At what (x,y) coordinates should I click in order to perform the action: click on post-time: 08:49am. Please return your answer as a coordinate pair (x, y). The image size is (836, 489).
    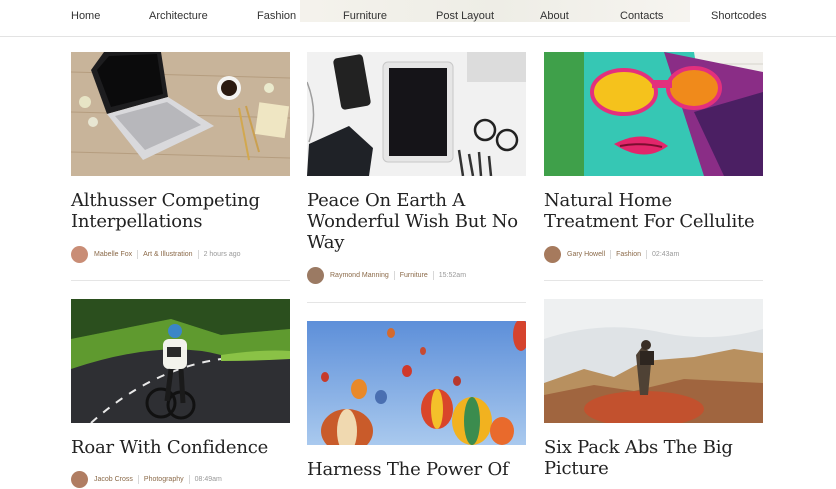
    Looking at the image, I should click on (208, 479).